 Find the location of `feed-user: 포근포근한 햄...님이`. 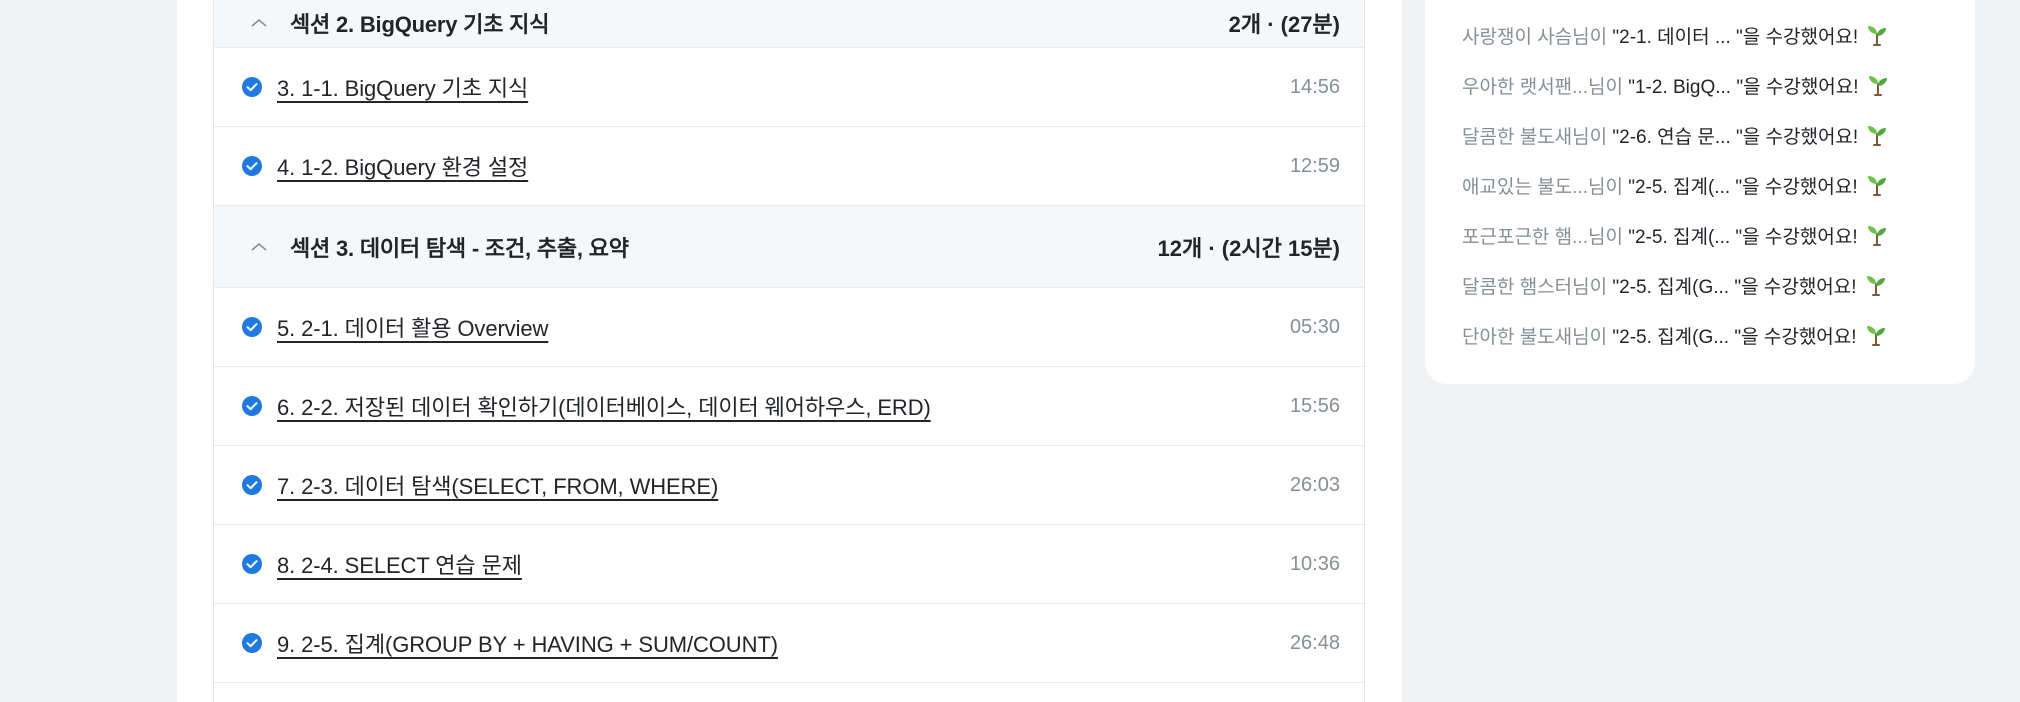

feed-user: 포근포근한 햄...님이 is located at coordinates (1542, 237).